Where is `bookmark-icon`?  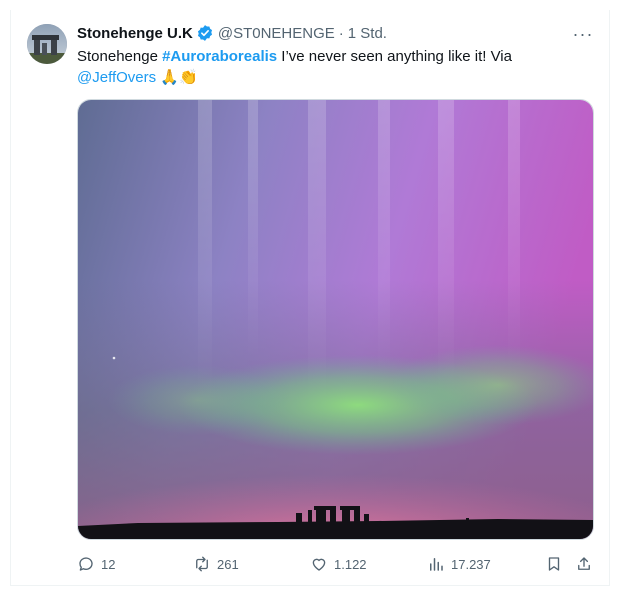
bookmark-icon is located at coordinates (554, 564).